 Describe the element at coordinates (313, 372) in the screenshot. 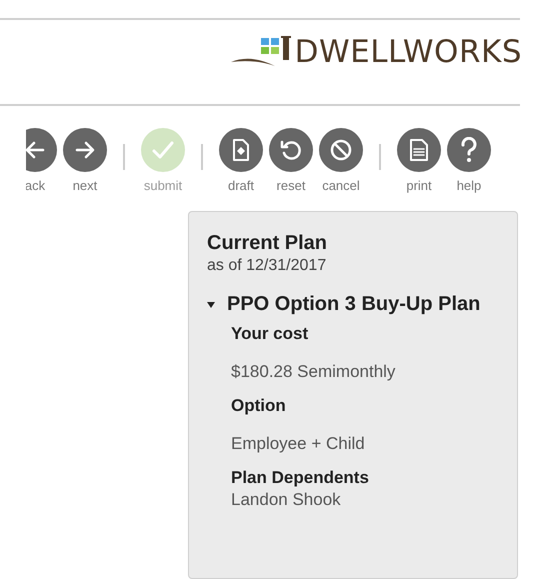

I see `field-value: $180.28 Semimonthly` at that location.